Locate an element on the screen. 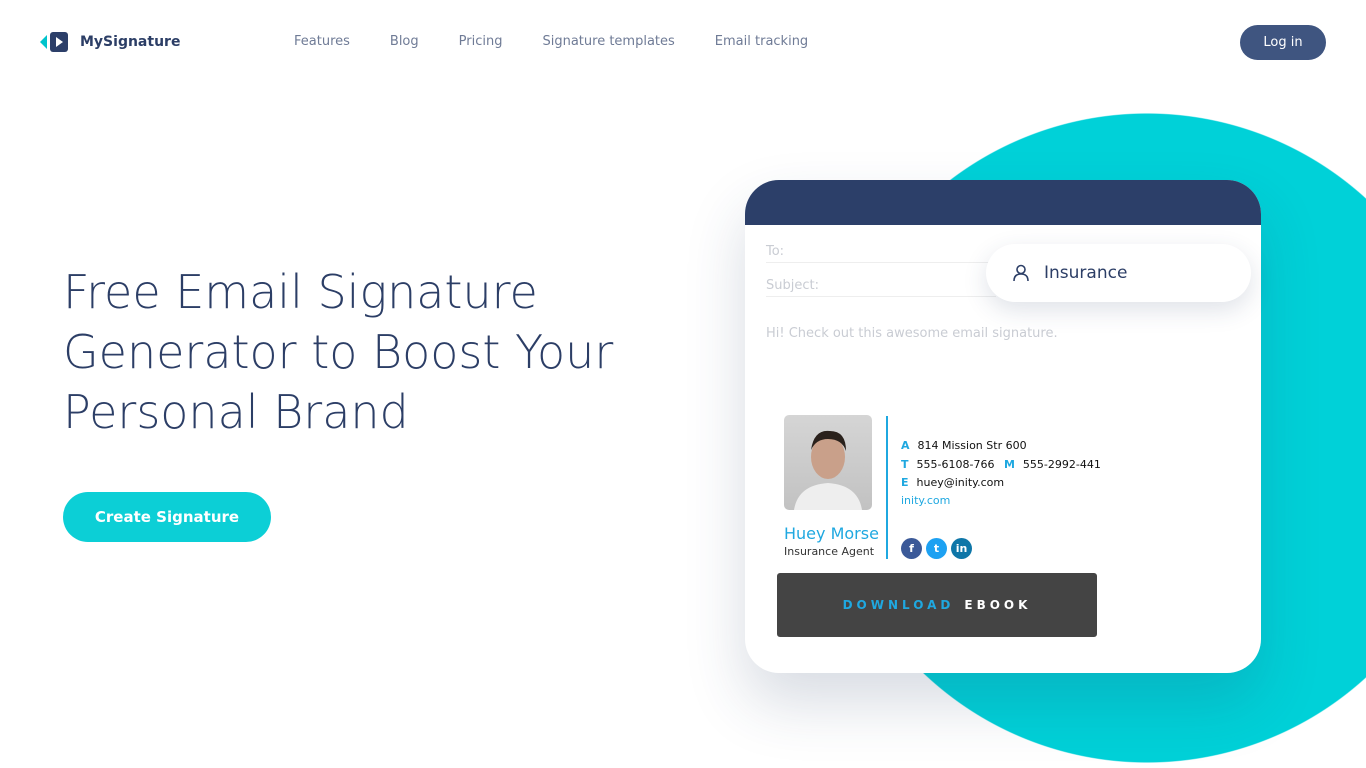 The image size is (1366, 768). website-link: inity.com is located at coordinates (925, 500).